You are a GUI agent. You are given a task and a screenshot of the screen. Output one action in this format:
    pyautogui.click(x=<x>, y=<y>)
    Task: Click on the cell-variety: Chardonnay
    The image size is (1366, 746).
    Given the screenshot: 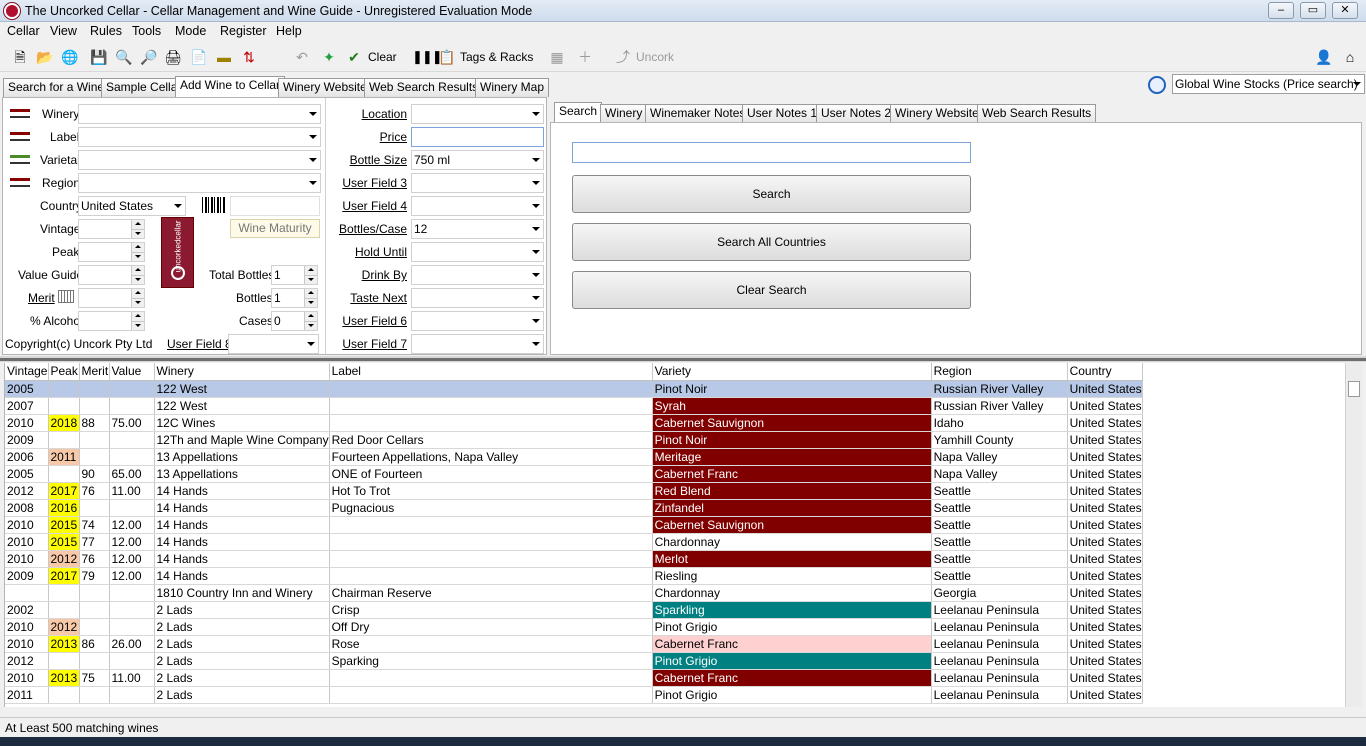 What is the action you would take?
    pyautogui.click(x=792, y=593)
    